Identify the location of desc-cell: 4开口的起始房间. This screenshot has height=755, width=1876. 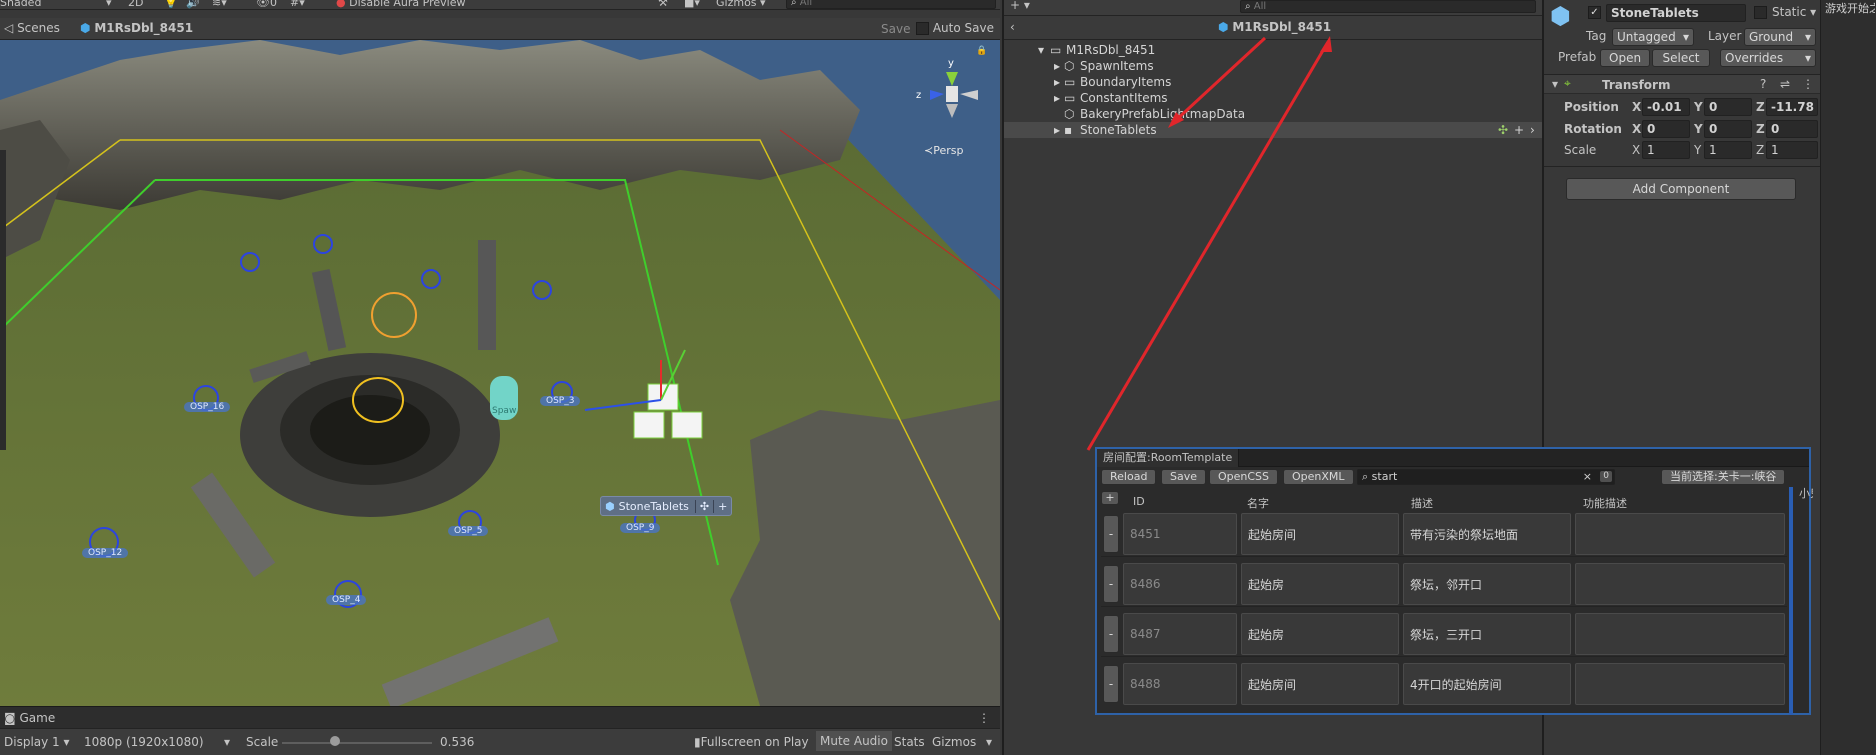
(1487, 684).